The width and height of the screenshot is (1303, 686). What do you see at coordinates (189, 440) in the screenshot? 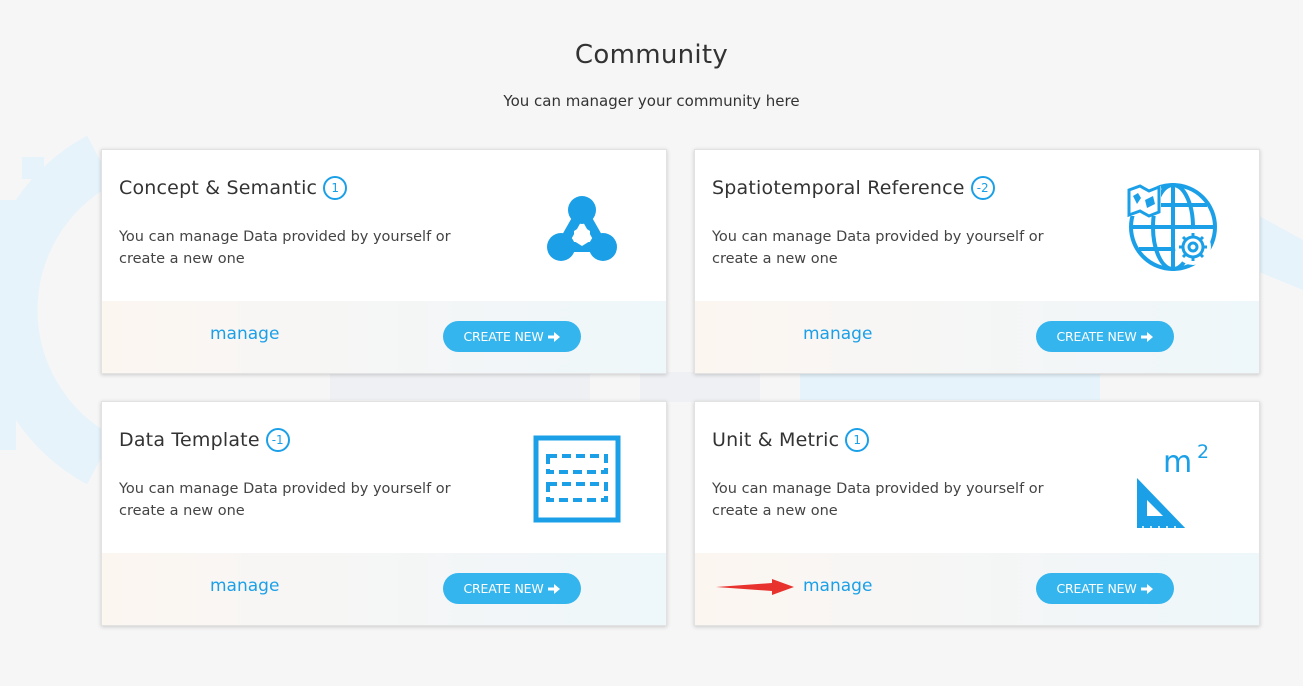
I see `card-title: Data Template` at bounding box center [189, 440].